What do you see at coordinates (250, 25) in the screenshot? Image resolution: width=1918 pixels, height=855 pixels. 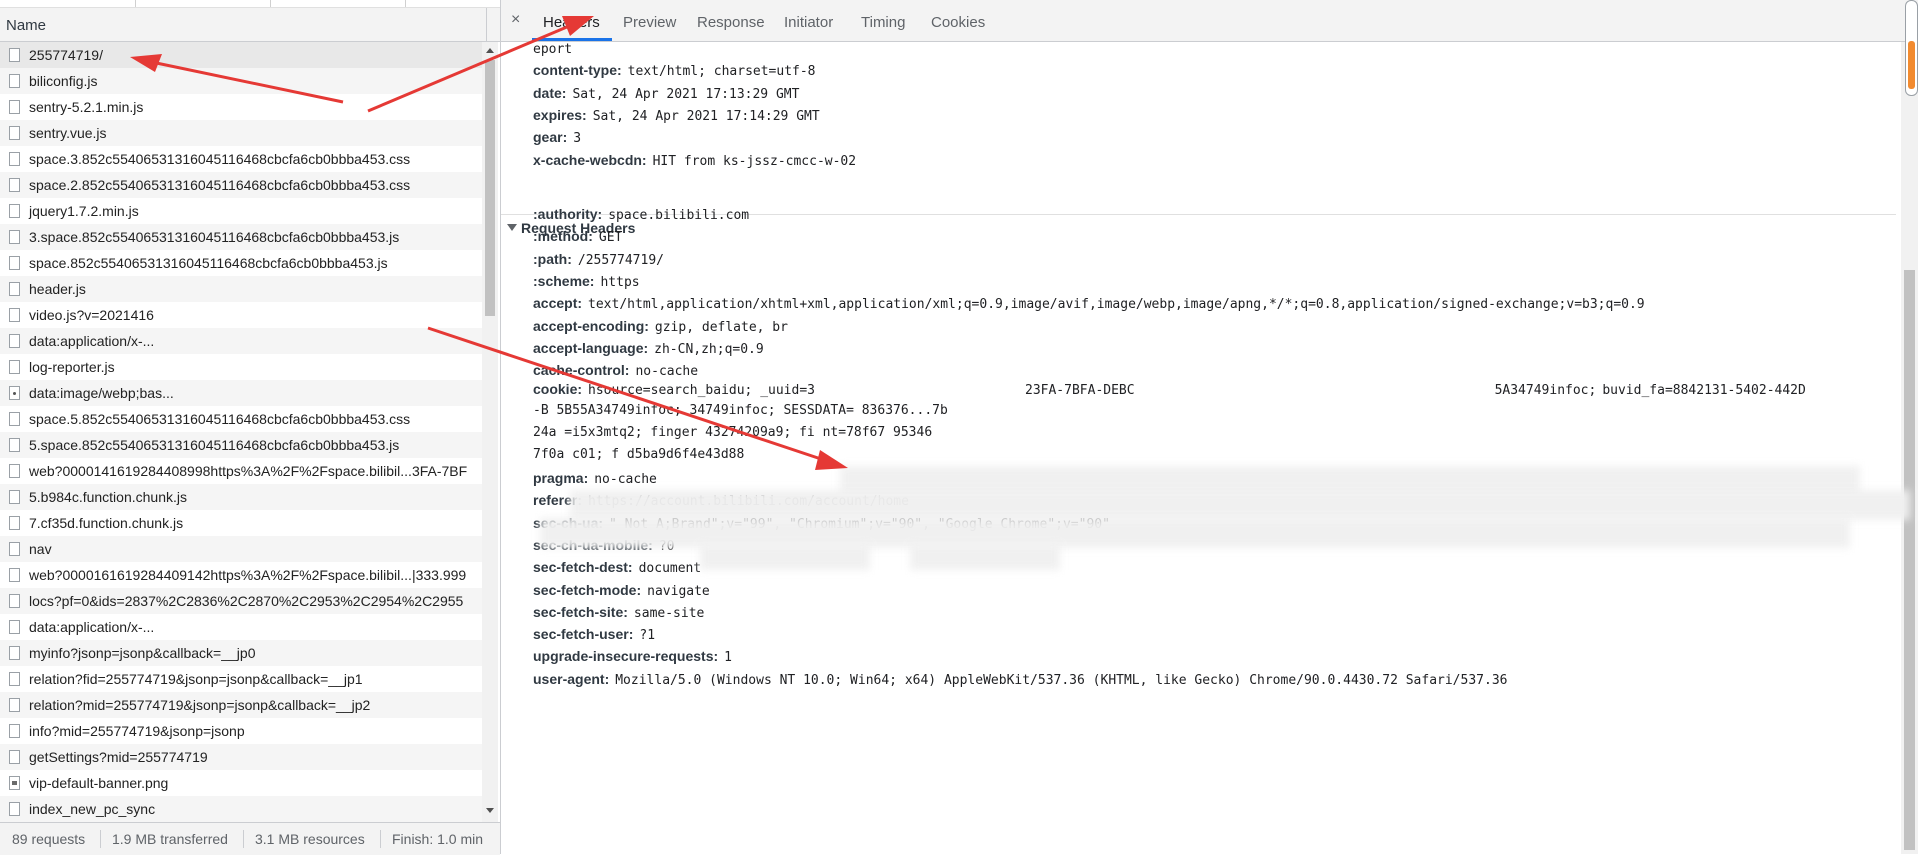 I see `name-column-header: Name` at bounding box center [250, 25].